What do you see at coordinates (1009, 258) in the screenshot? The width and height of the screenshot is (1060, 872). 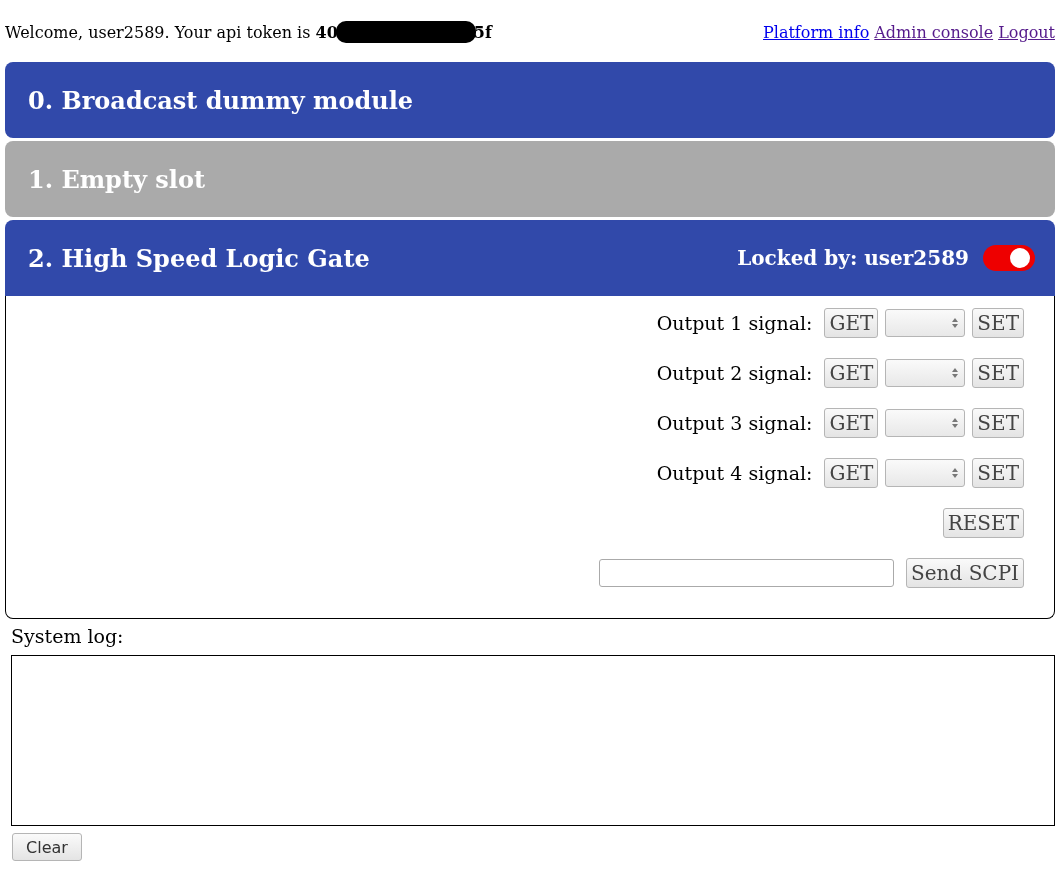 I see `lock-toggle` at bounding box center [1009, 258].